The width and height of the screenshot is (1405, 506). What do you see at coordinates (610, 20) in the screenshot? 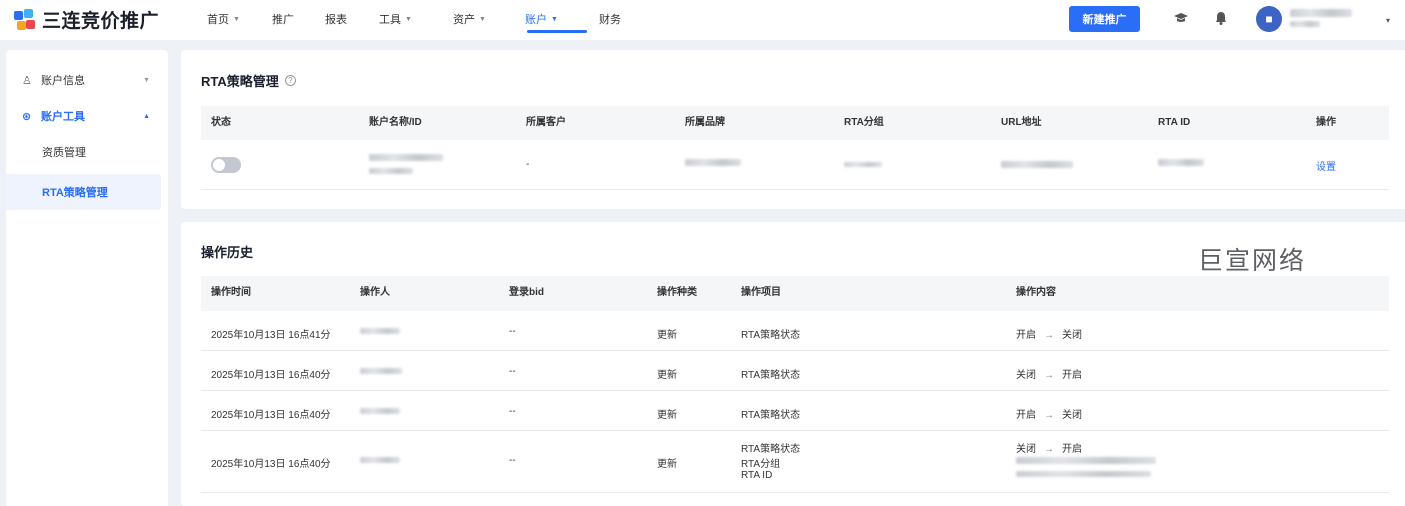
I see `nav-finance-label: 财务` at bounding box center [610, 20].